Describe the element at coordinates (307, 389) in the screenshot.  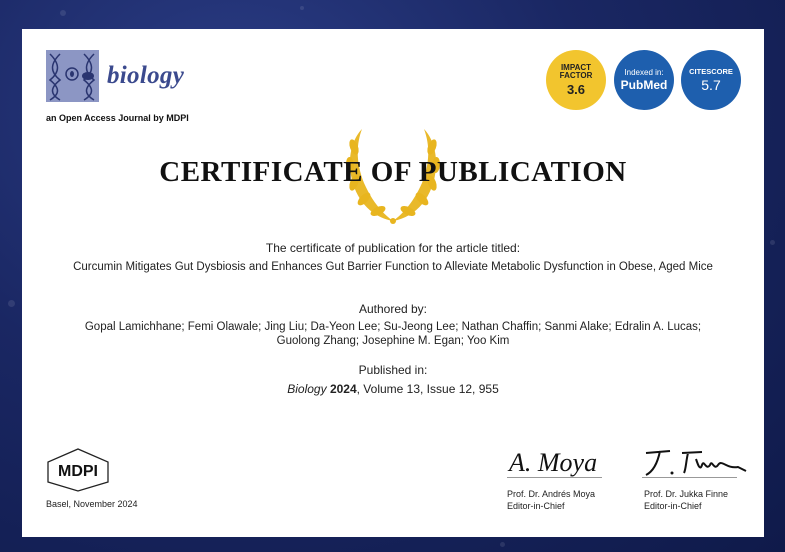
I see `publication-journal: Biology` at that location.